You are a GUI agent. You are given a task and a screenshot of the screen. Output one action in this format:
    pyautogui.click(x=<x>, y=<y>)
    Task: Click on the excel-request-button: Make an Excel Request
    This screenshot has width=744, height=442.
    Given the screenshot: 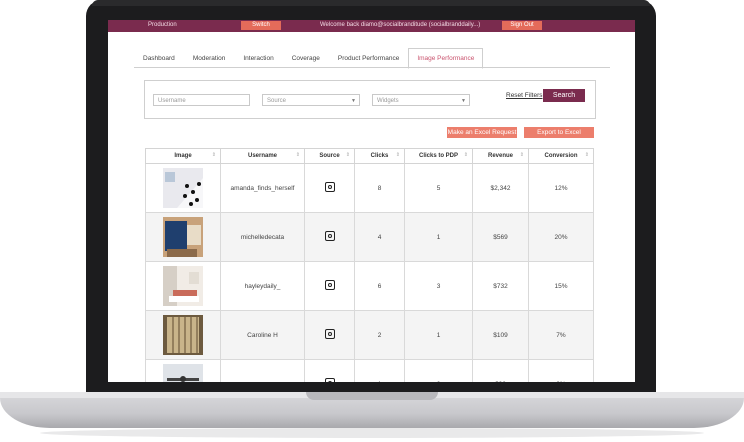 What is the action you would take?
    pyautogui.click(x=482, y=132)
    